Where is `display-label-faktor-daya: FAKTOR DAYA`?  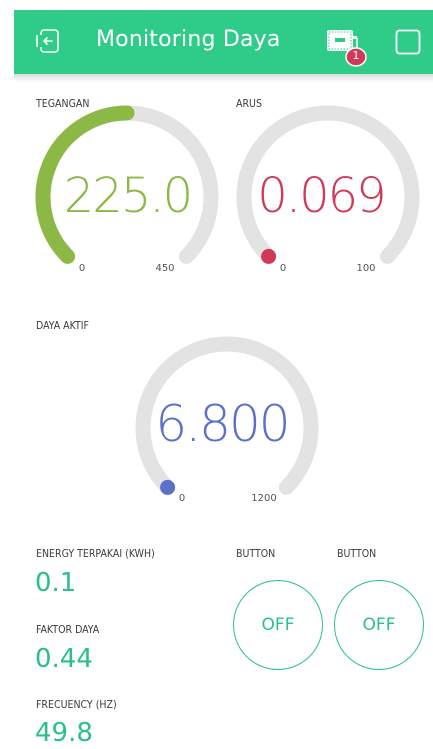
display-label-faktor-daya: FAKTOR DAYA is located at coordinates (68, 630).